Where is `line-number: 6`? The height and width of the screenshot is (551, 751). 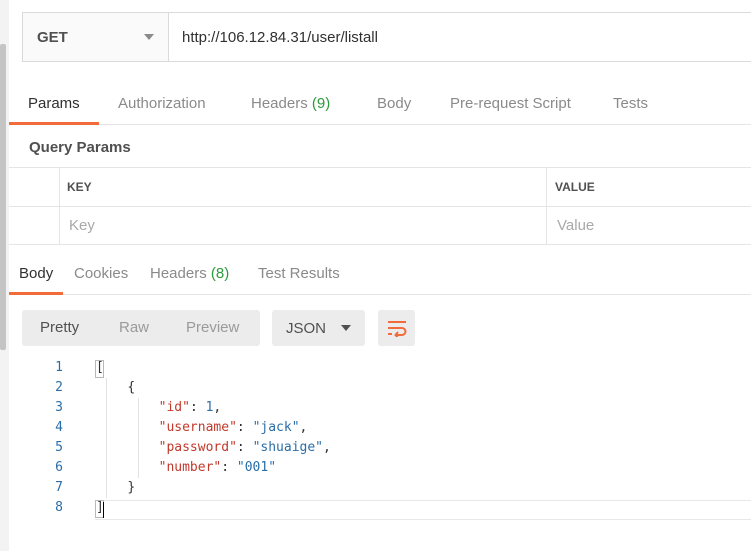 line-number: 6 is located at coordinates (59, 467).